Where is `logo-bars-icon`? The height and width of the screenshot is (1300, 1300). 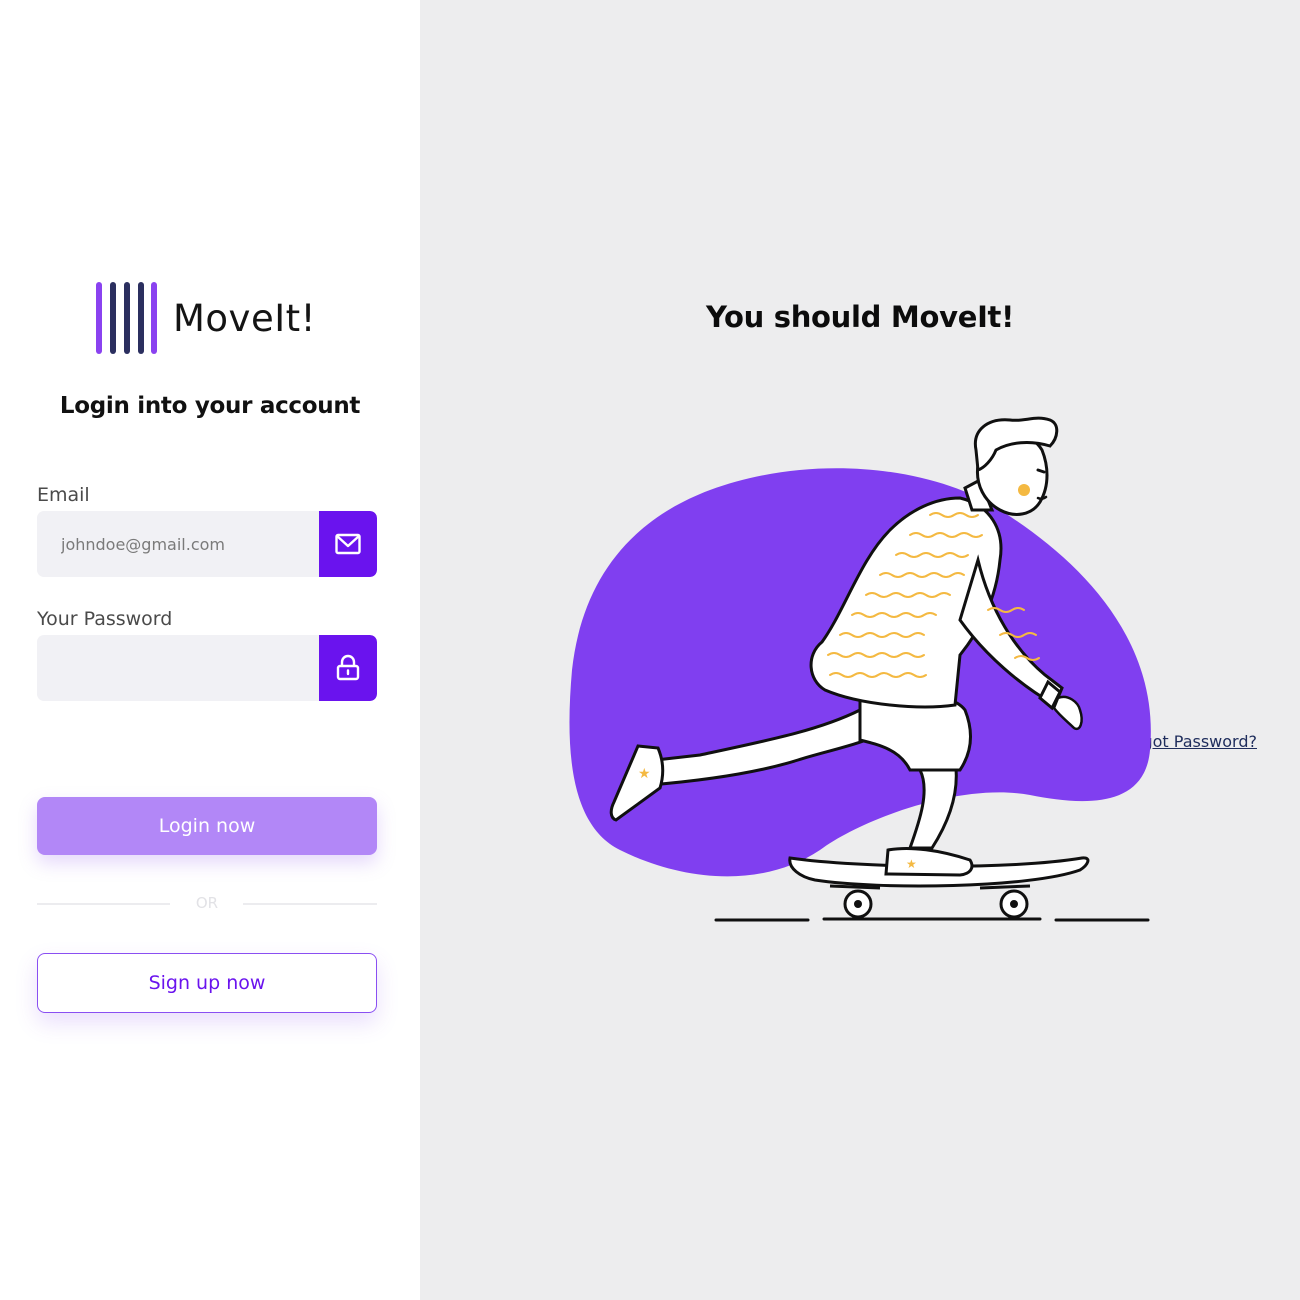
logo-bars-icon is located at coordinates (127, 318).